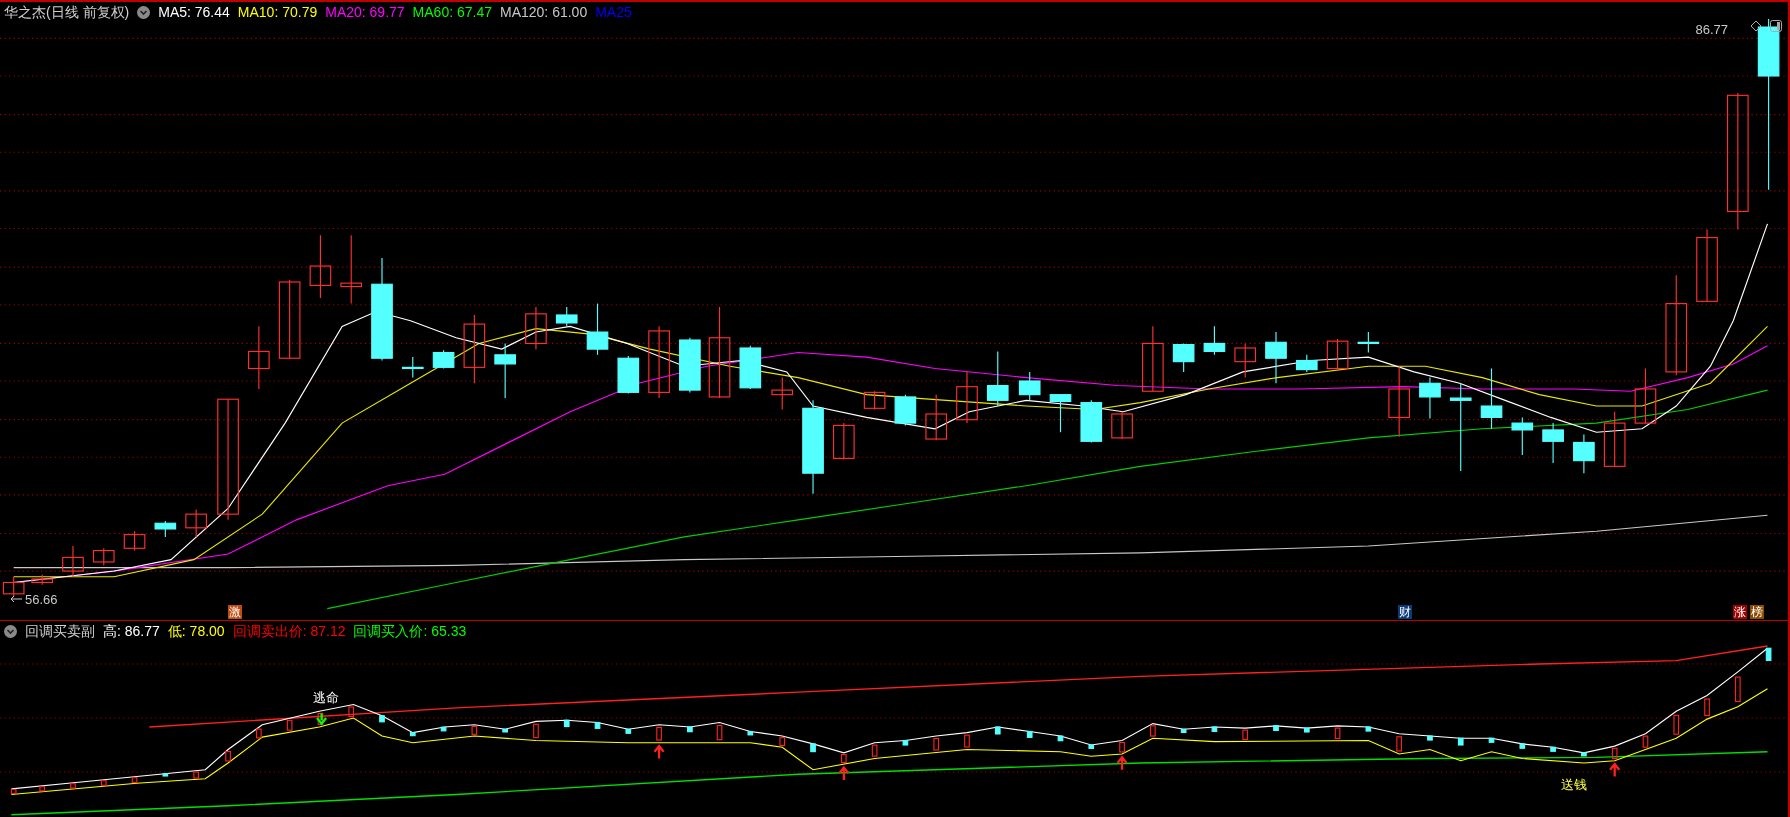 The height and width of the screenshot is (817, 1790). Describe the element at coordinates (1574, 785) in the screenshot. I see `signal-label: 送钱` at that location.